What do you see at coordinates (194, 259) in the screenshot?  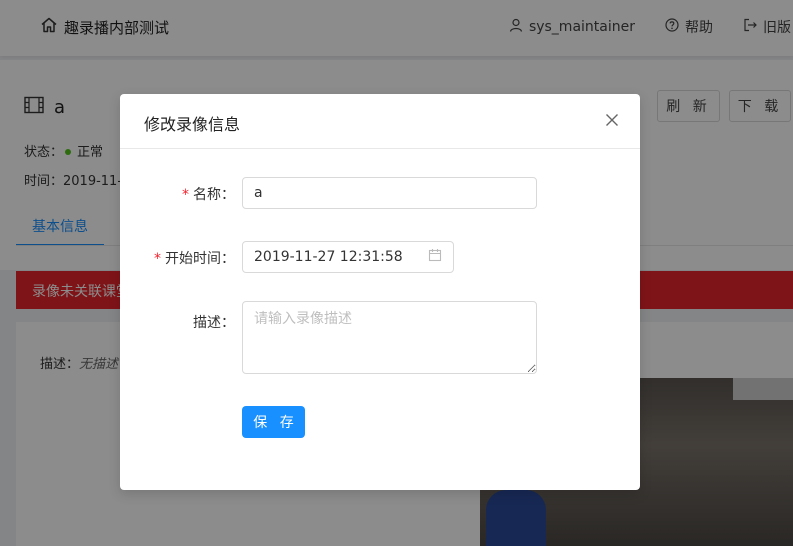 I see `start-time-label: * 开始时间：` at bounding box center [194, 259].